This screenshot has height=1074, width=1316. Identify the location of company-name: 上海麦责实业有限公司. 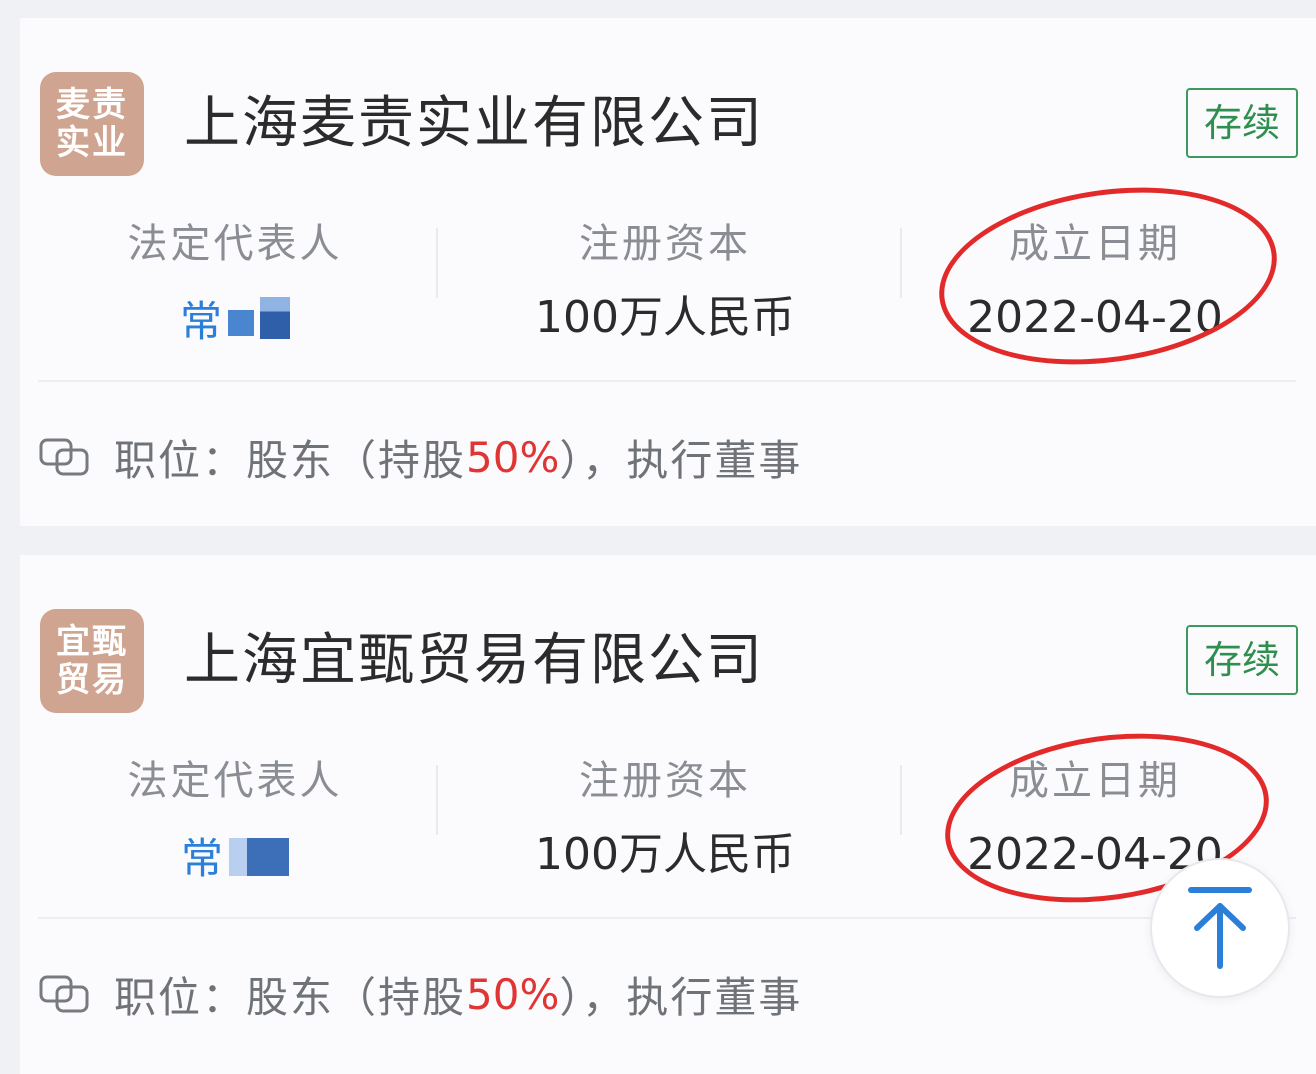
(474, 124).